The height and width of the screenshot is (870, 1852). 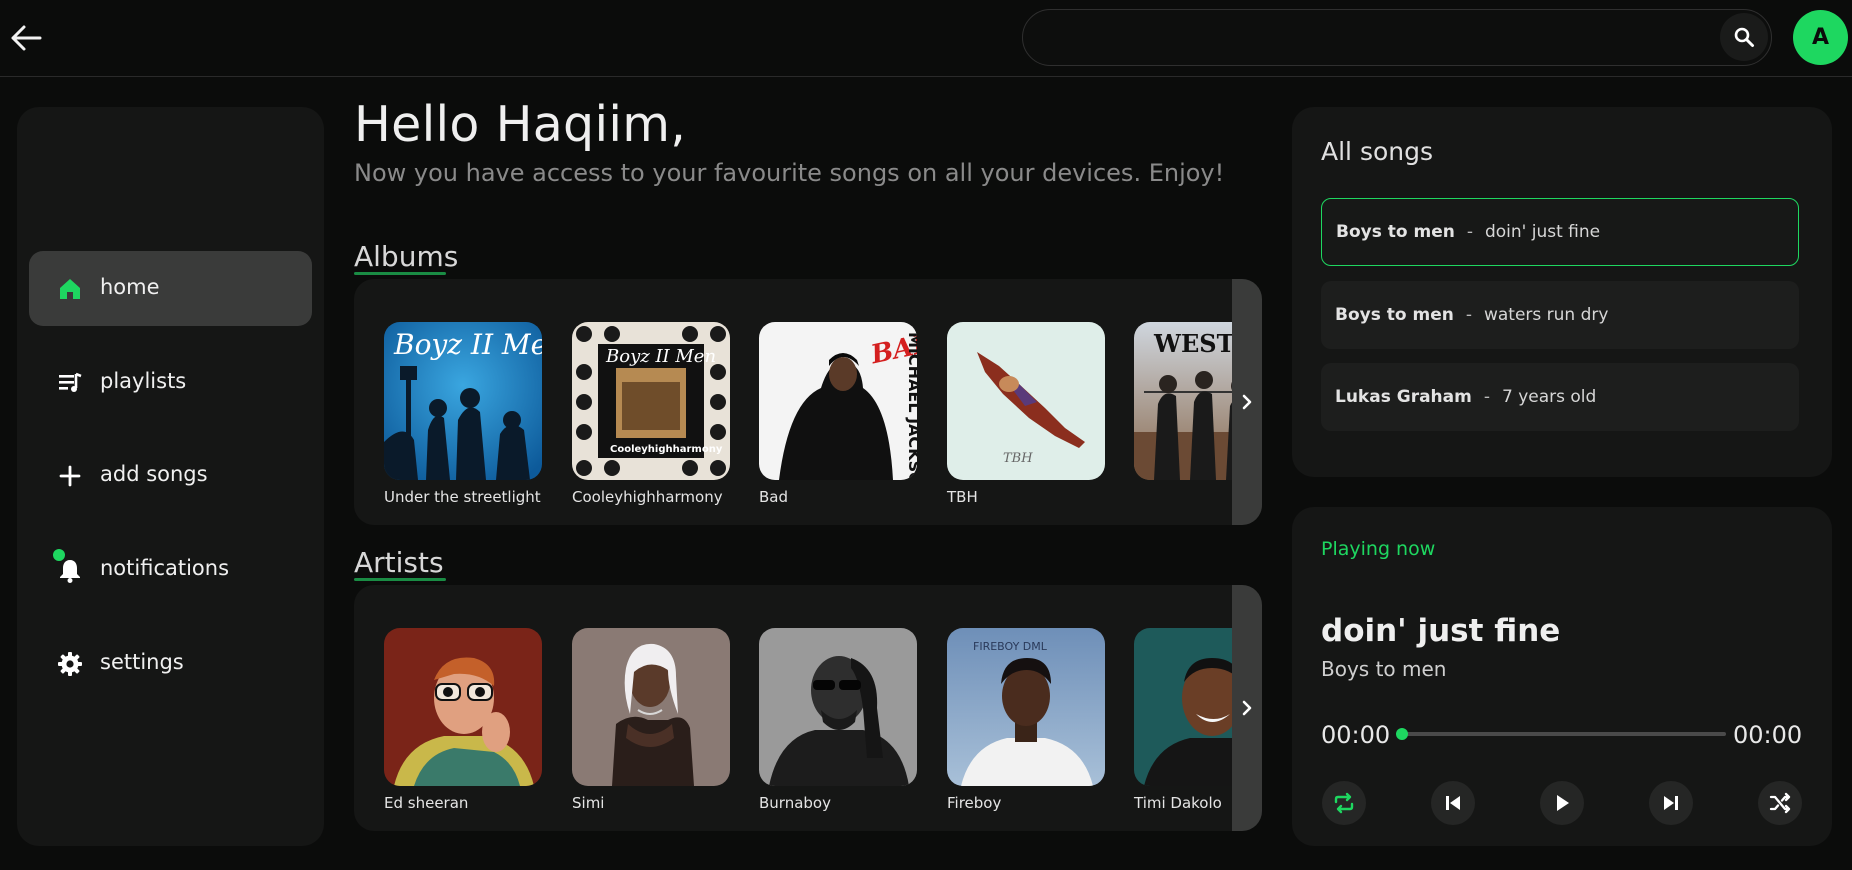 I want to click on search-bar, so click(x=1397, y=37).